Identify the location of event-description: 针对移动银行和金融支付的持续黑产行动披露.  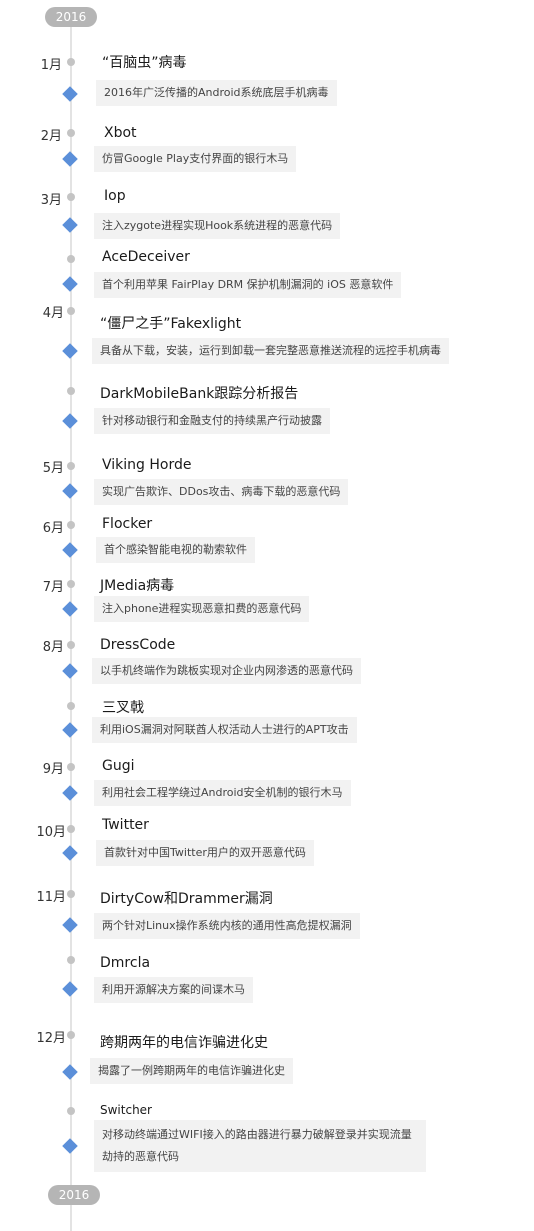
(212, 421).